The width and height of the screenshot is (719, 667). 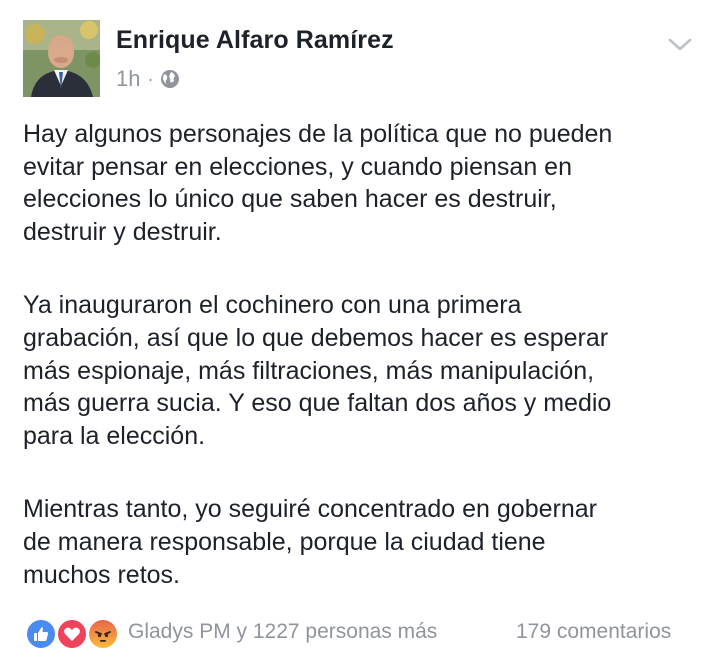 What do you see at coordinates (282, 632) in the screenshot?
I see `reactions-summary: Gladys PM y 1227 personas más` at bounding box center [282, 632].